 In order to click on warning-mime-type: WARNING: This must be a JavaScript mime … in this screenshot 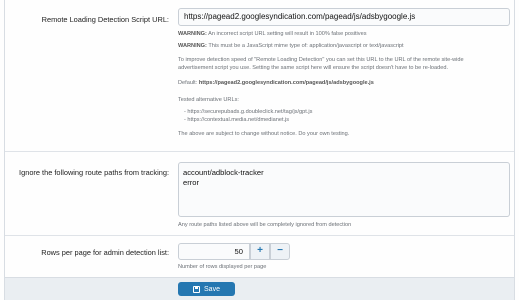, I will do `click(291, 46)`.